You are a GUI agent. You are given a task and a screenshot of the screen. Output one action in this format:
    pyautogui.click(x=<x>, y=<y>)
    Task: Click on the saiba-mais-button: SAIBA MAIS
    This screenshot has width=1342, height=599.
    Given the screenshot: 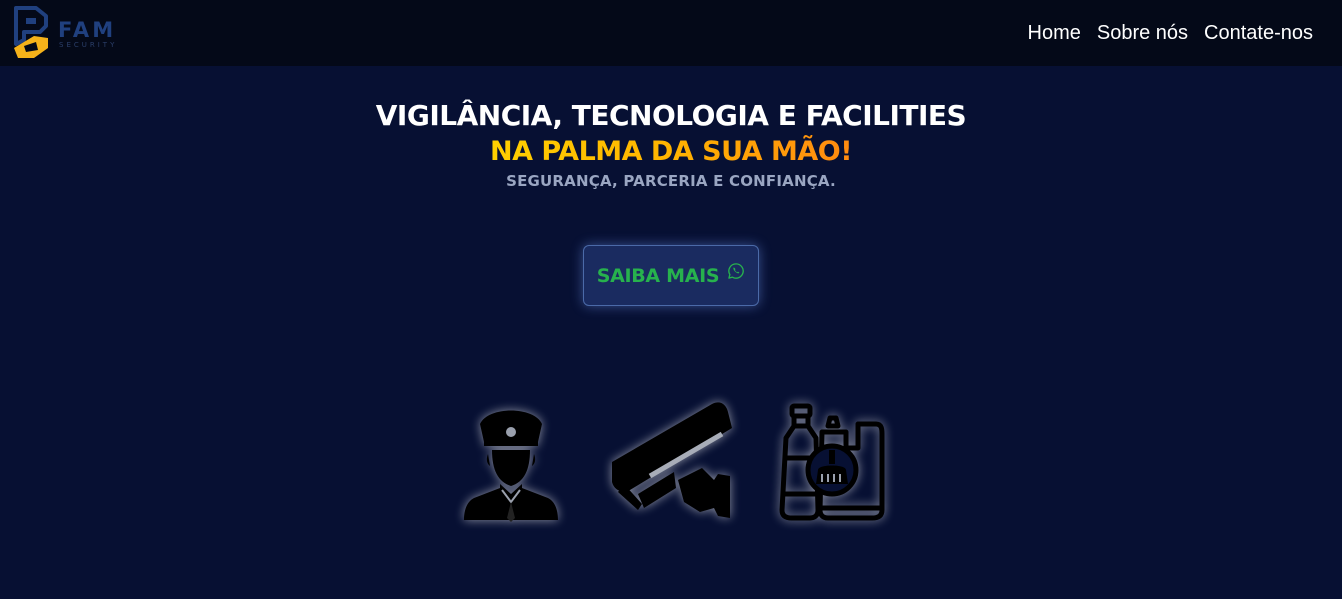 What is the action you would take?
    pyautogui.click(x=671, y=275)
    